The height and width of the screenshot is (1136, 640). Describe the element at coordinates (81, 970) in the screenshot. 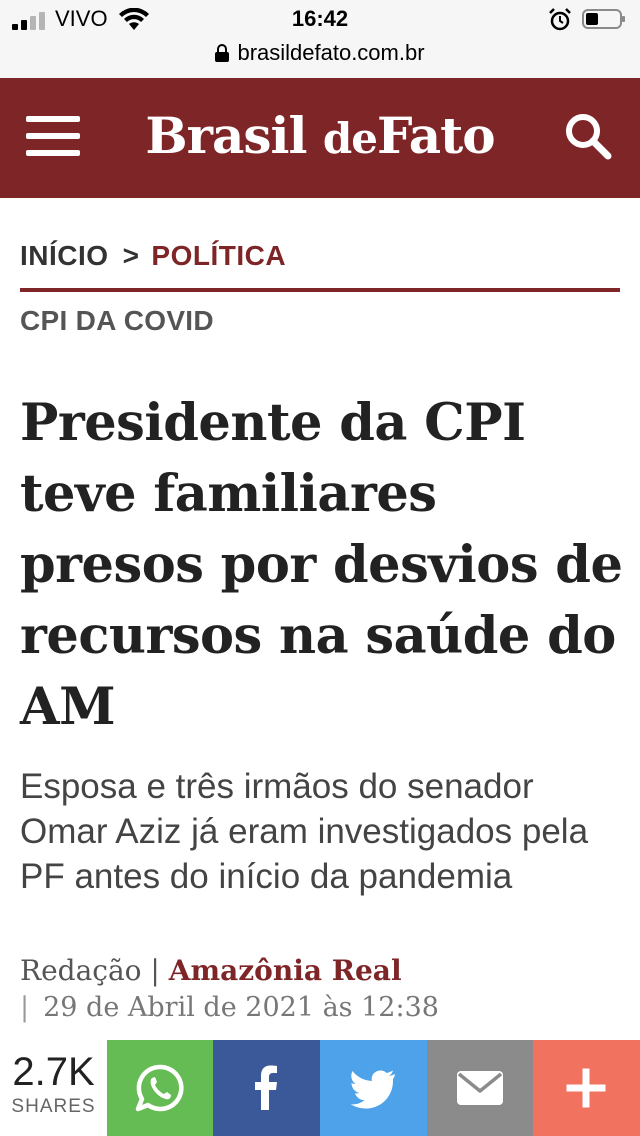

I see `author-name: Redação` at that location.